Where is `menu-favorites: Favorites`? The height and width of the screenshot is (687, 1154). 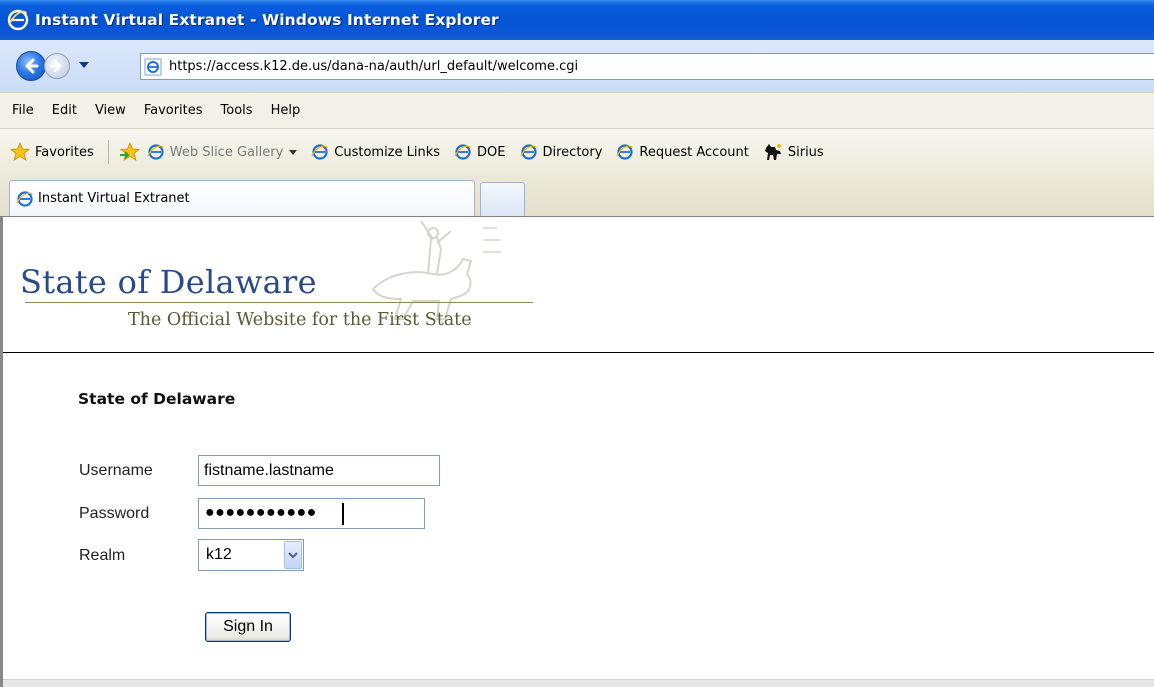 menu-favorites: Favorites is located at coordinates (173, 110).